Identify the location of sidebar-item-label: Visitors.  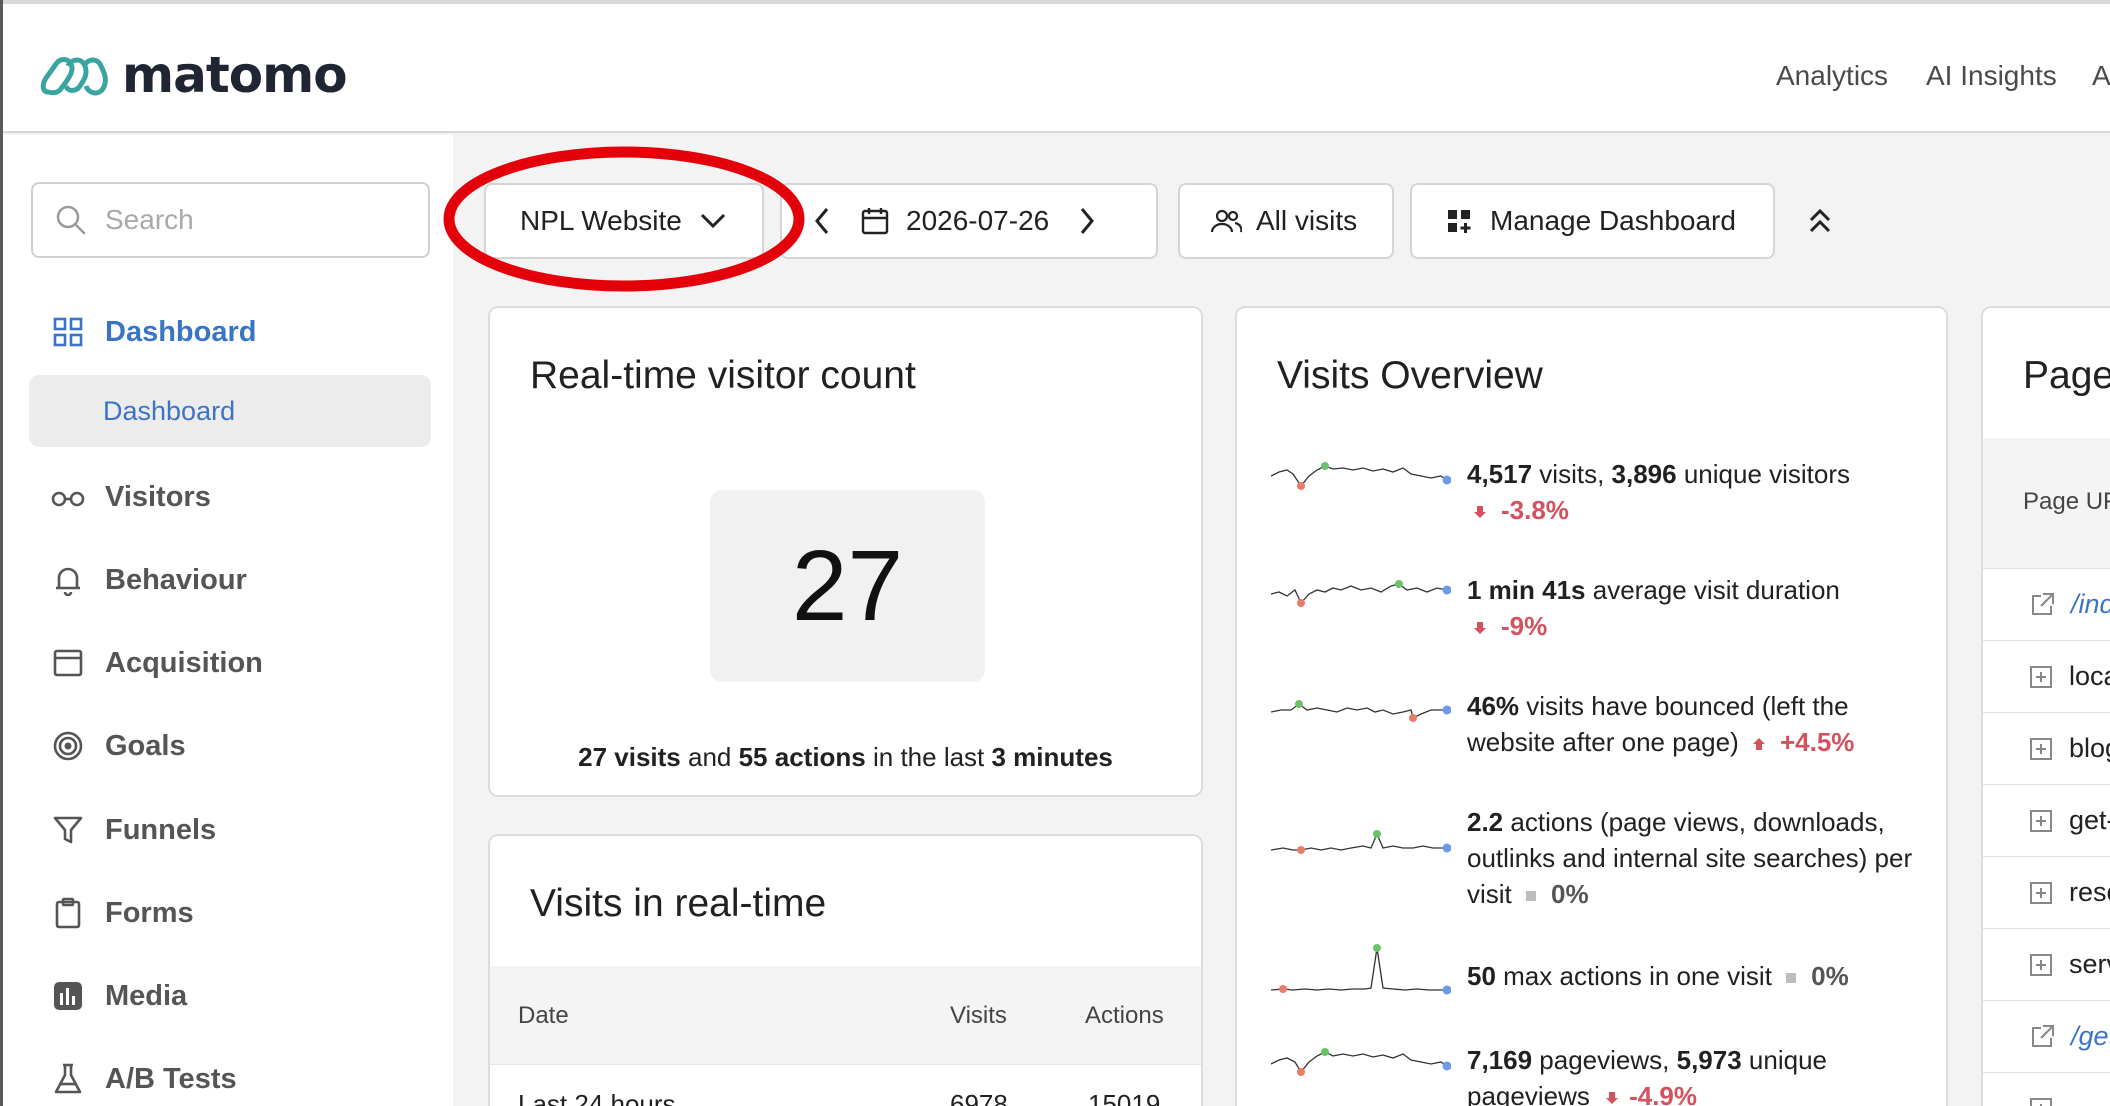
(158, 496).